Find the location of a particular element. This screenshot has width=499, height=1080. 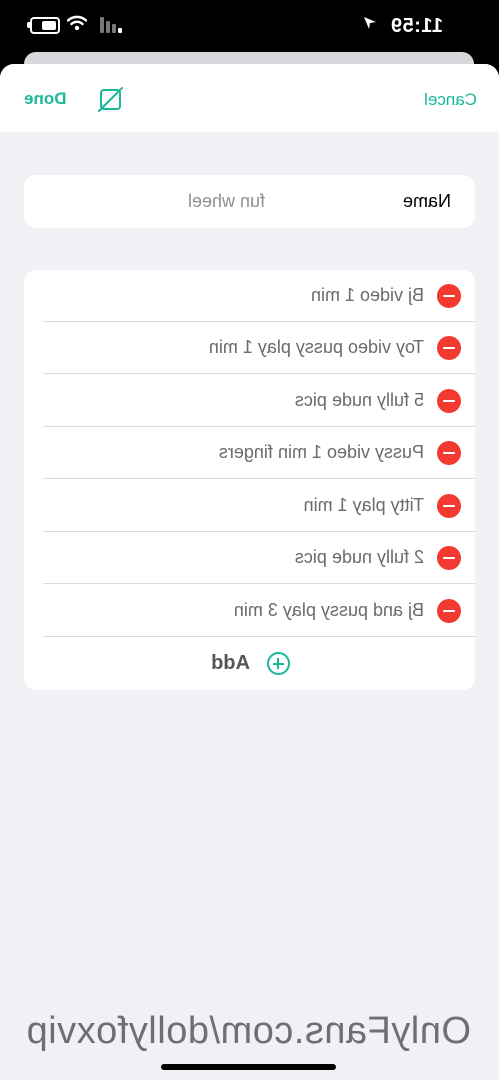

battery-icon is located at coordinates (45, 25).